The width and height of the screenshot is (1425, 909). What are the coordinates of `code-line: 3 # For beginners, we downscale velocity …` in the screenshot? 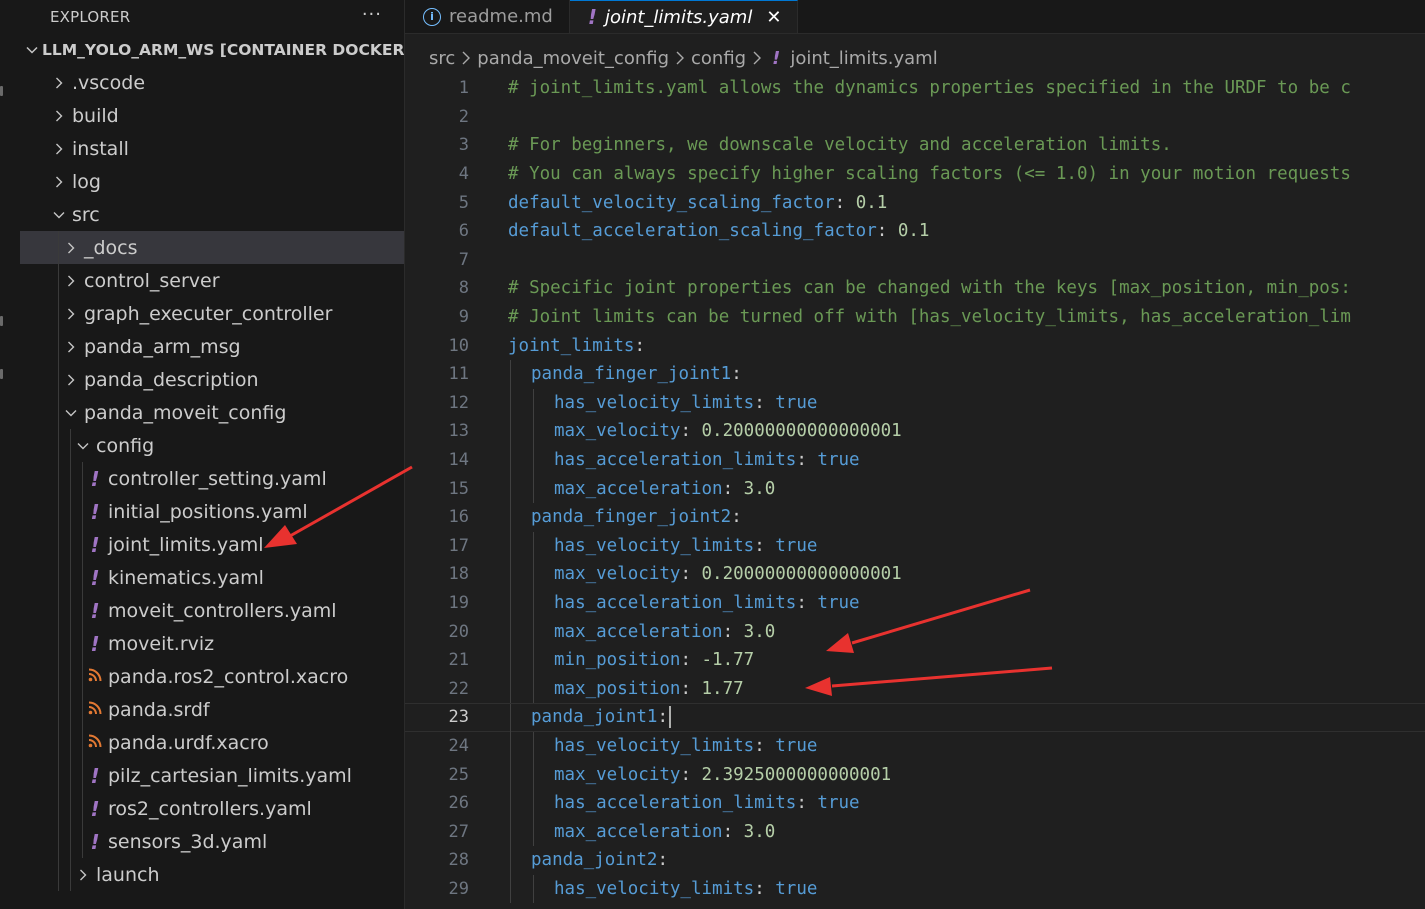 It's located at (915, 145).